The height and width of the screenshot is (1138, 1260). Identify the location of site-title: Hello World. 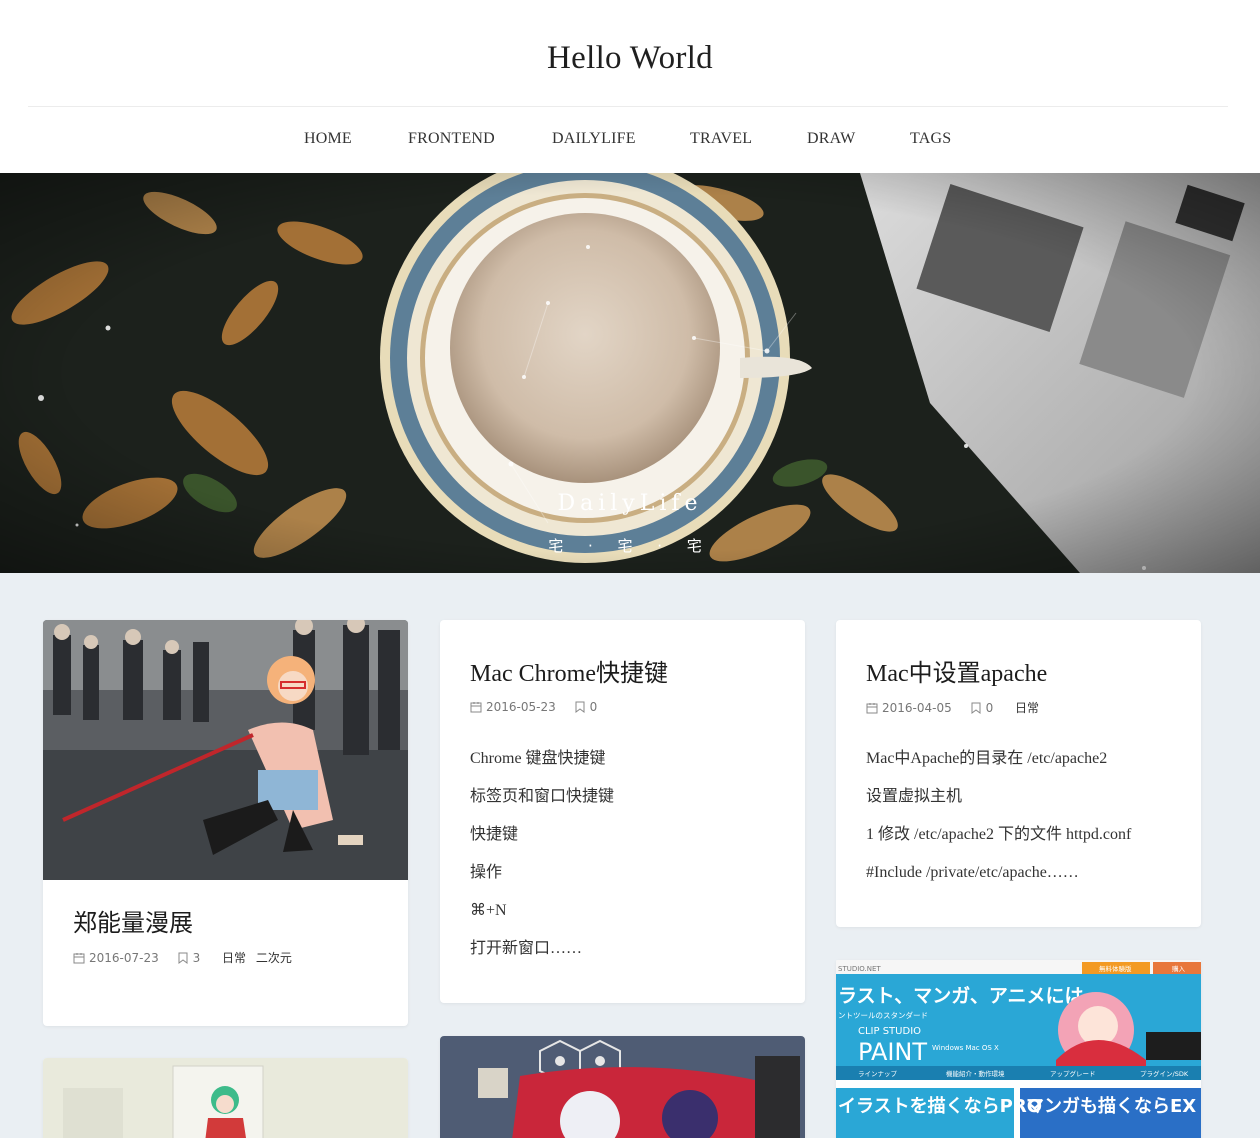
(630, 58).